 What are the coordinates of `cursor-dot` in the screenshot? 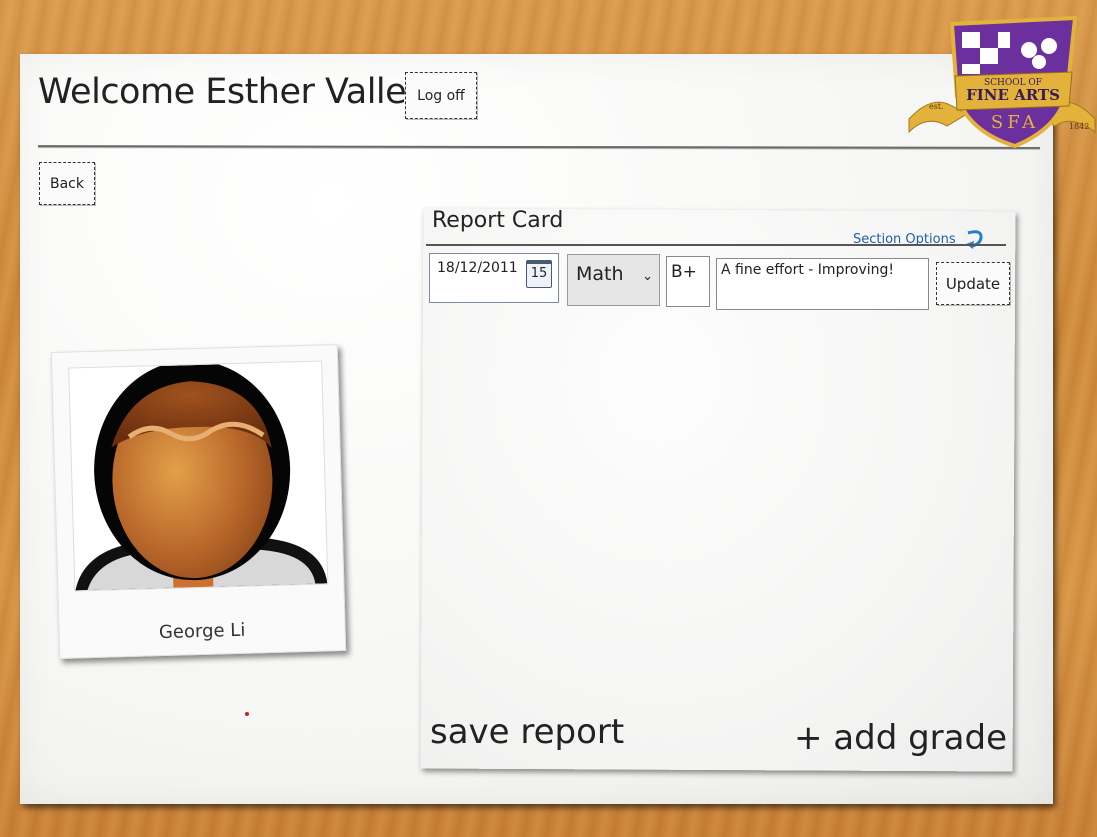 It's located at (247, 714).